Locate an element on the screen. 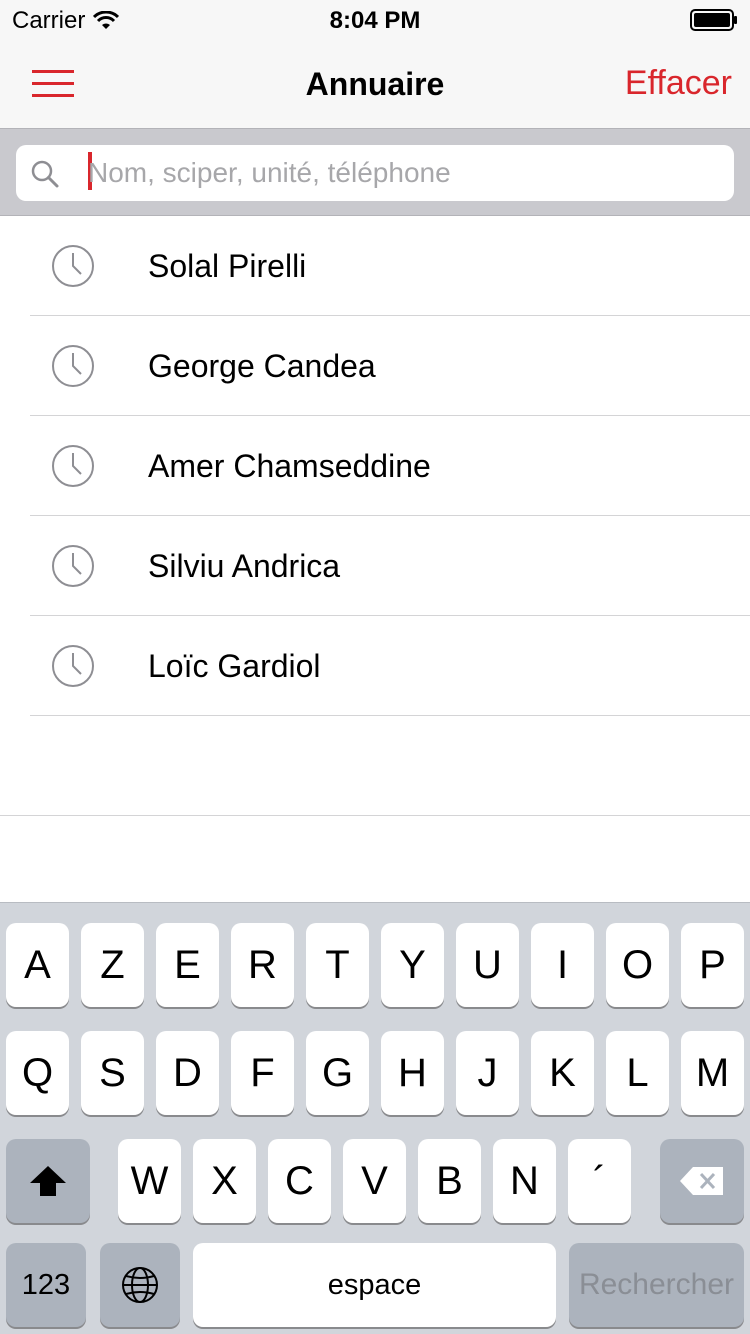 Image resolution: width=750 pixels, height=1334 pixels. key-u: U is located at coordinates (487, 965).